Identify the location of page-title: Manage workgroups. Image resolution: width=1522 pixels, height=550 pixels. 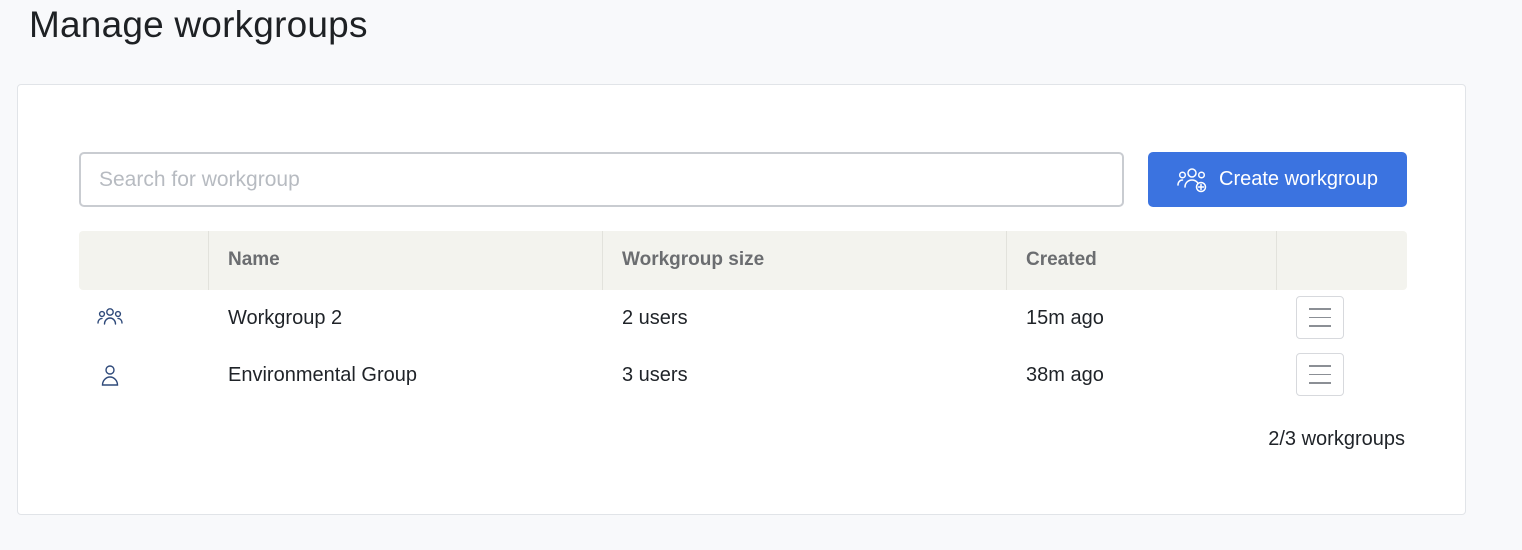
(198, 24).